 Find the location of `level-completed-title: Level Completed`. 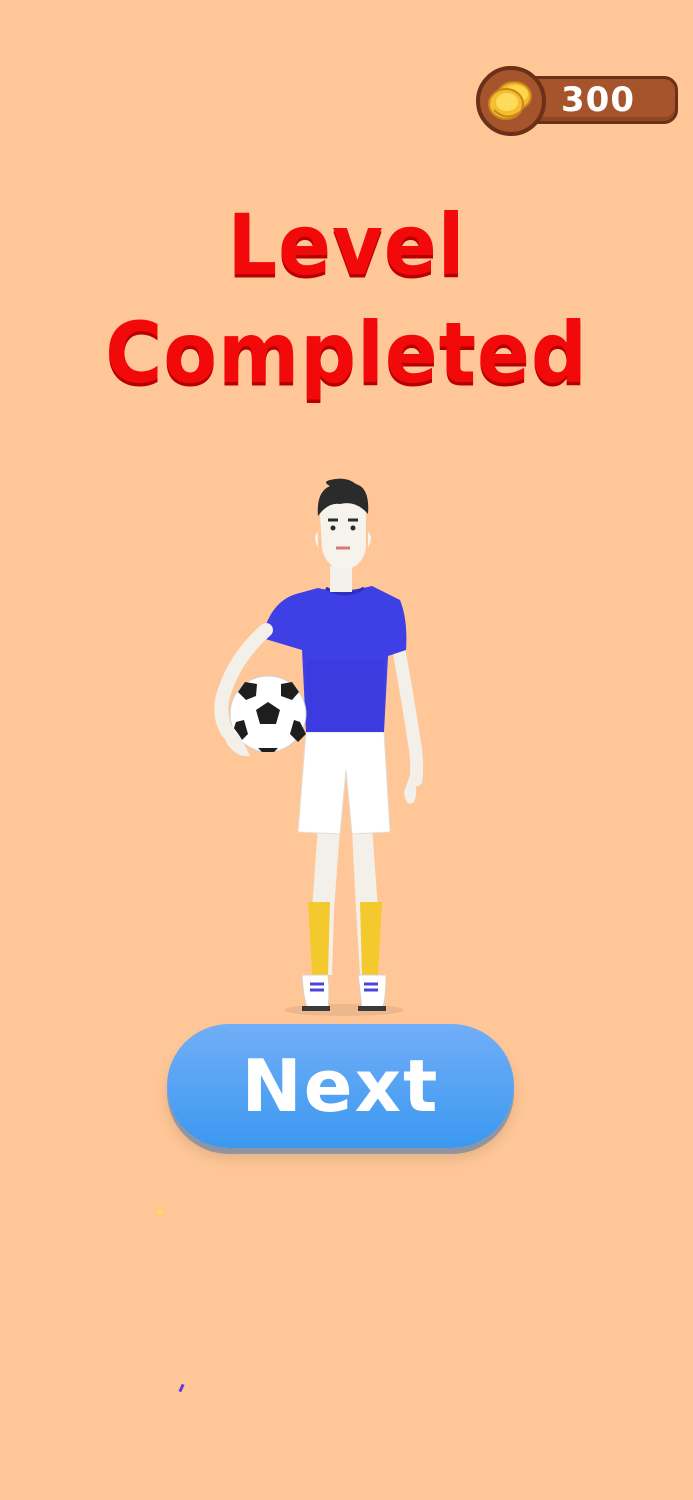

level-completed-title: Level Completed is located at coordinates (346, 300).